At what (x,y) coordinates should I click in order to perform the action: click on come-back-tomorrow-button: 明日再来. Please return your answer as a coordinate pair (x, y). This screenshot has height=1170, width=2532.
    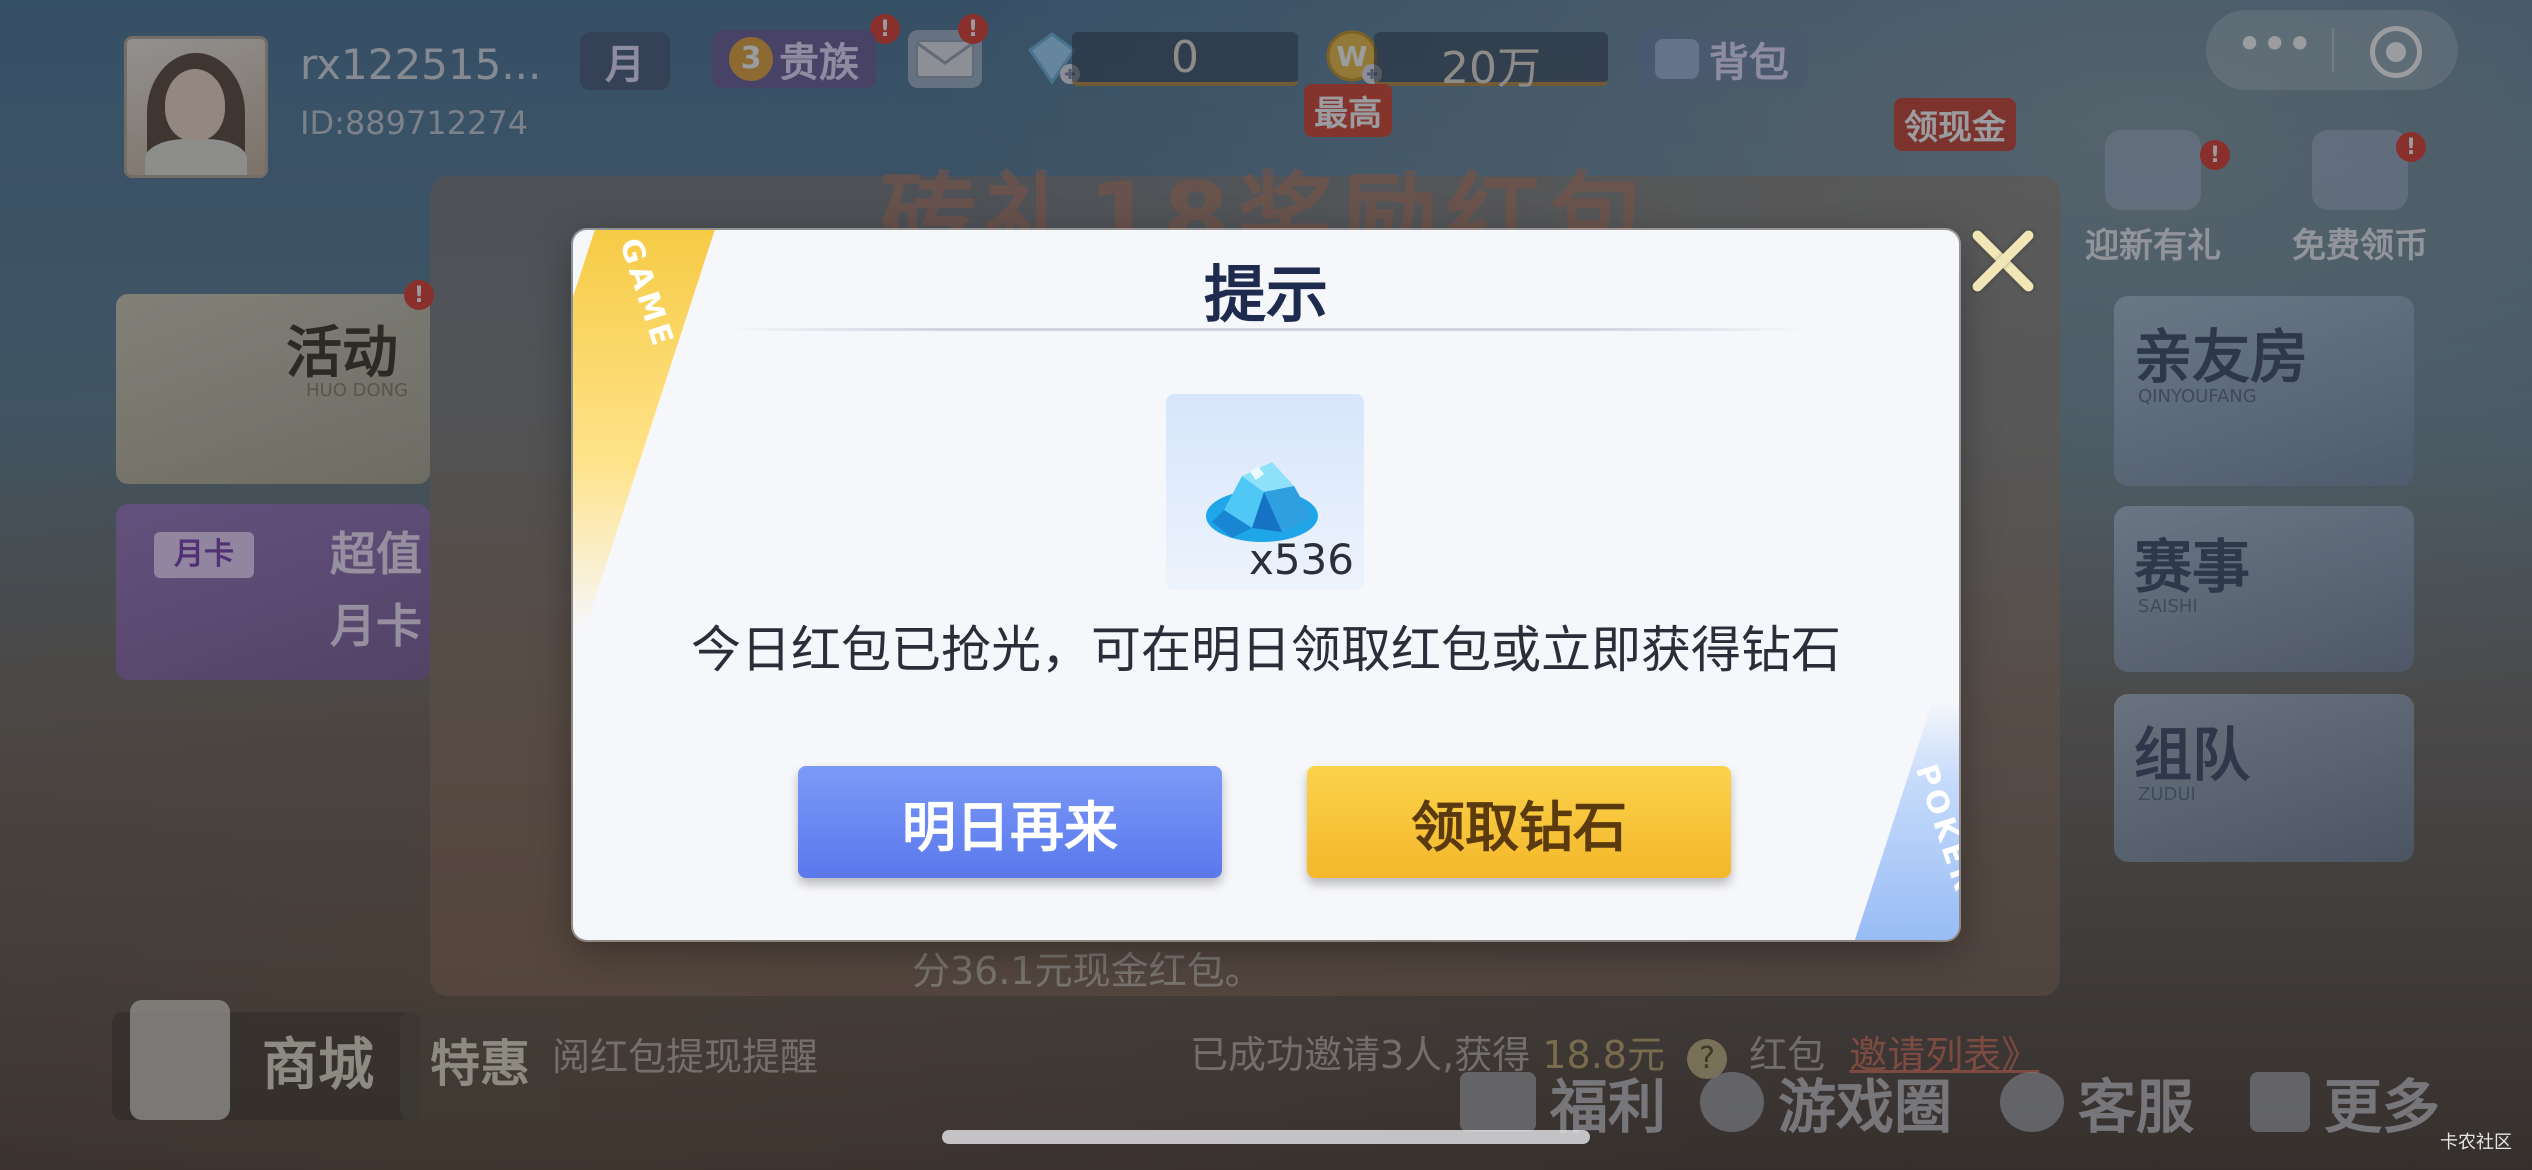
    Looking at the image, I should click on (1010, 822).